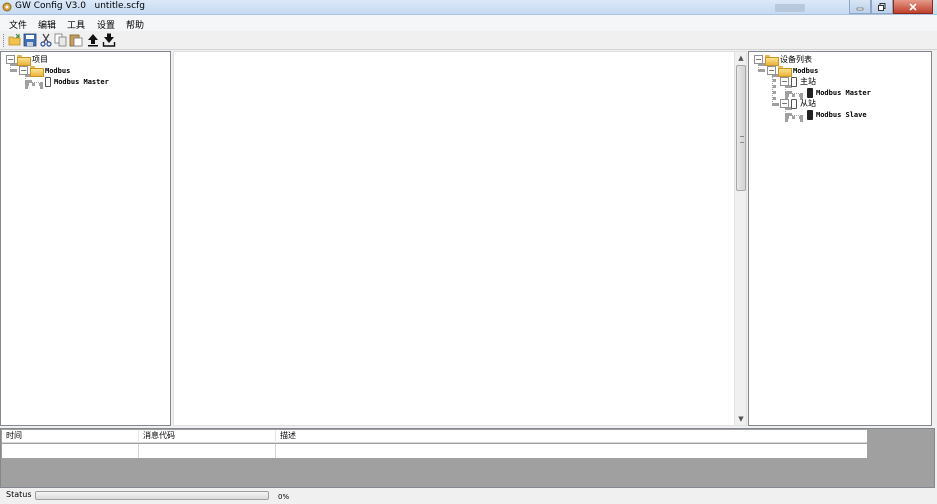 Image resolution: width=937 pixels, height=504 pixels. Describe the element at coordinates (109, 40) in the screenshot. I see `download-icon` at that location.